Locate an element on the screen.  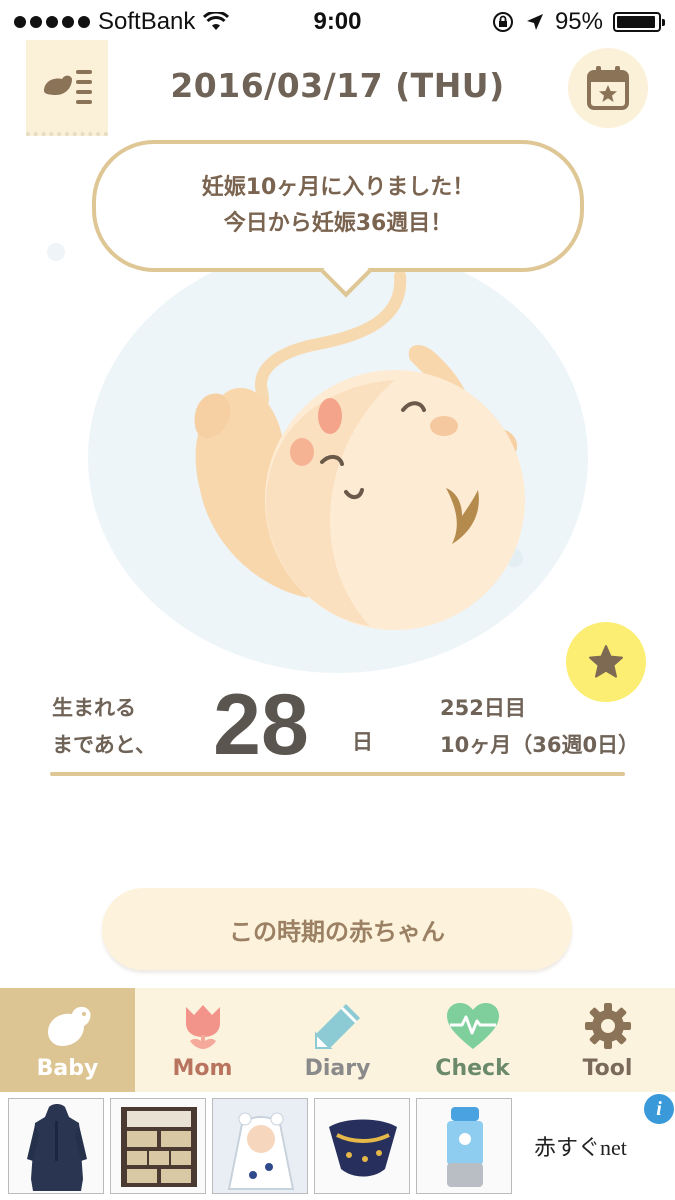
divider-line is located at coordinates (337, 774).